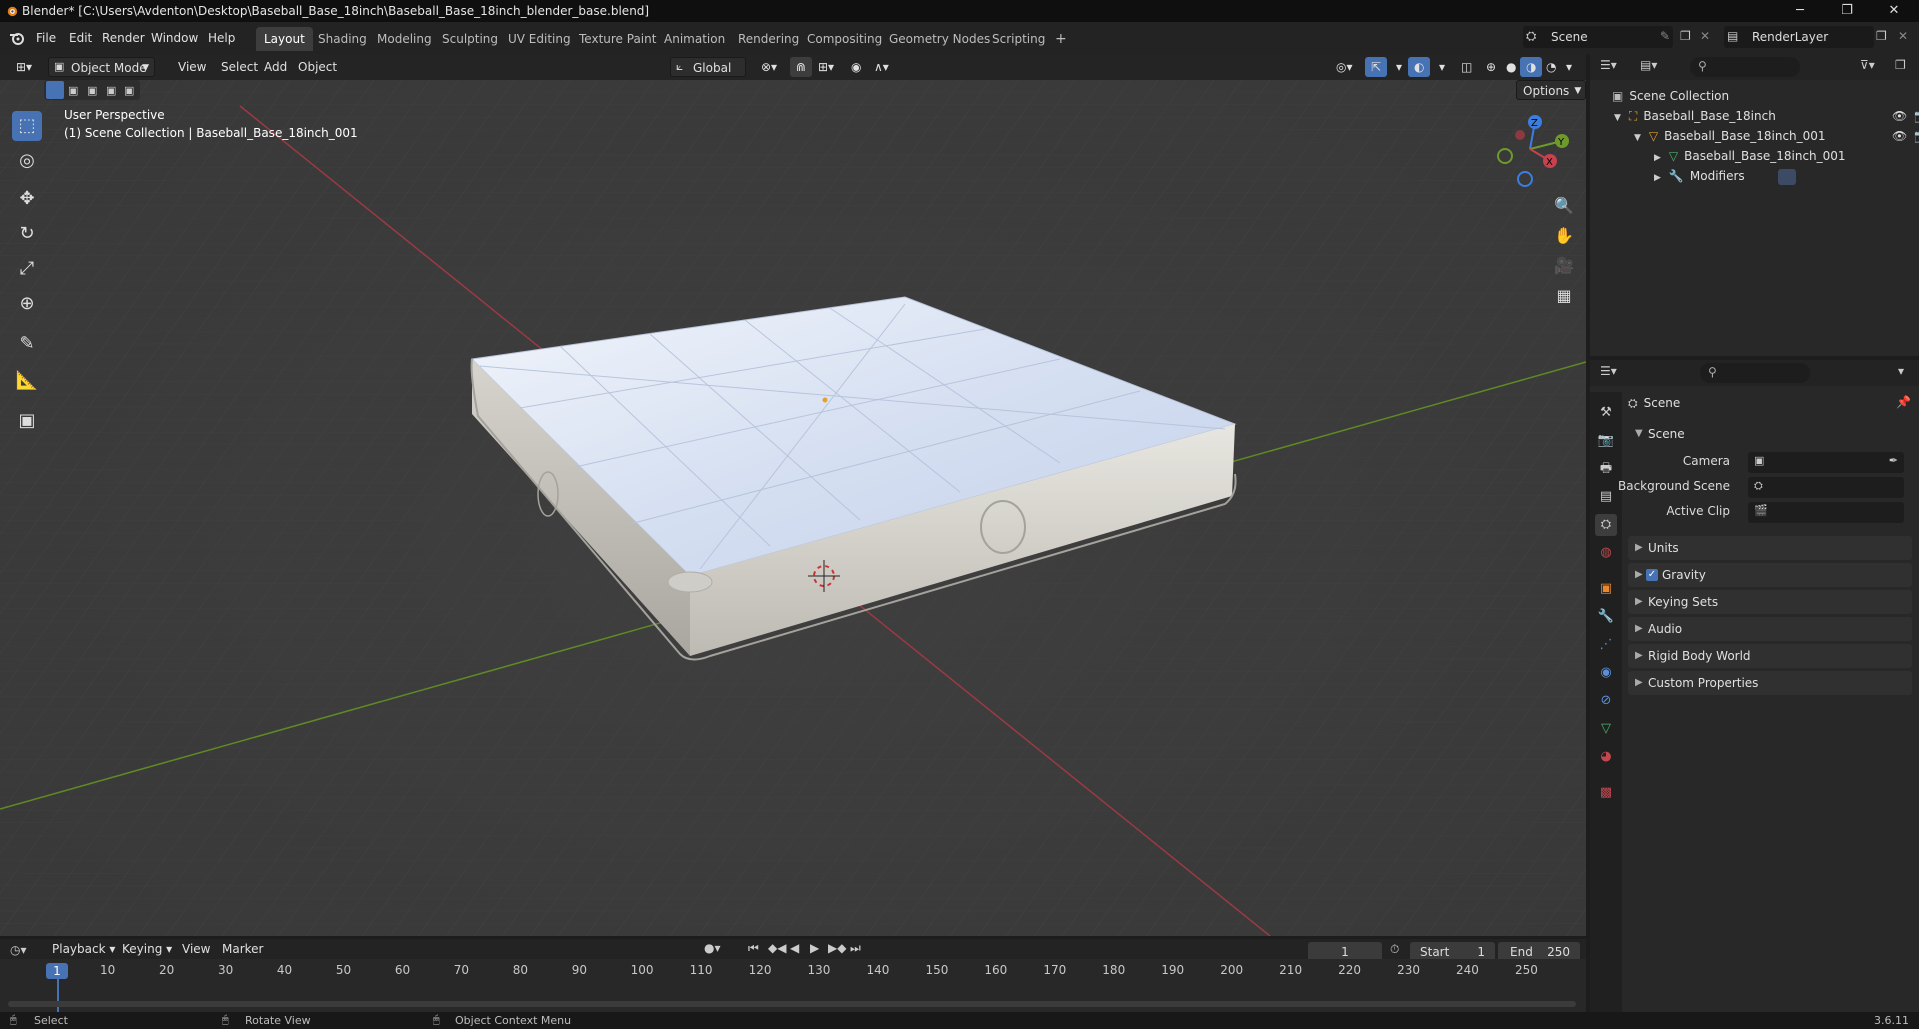  Describe the element at coordinates (1770, 434) in the screenshot. I see `scene-section-header: ▼ Scene` at that location.